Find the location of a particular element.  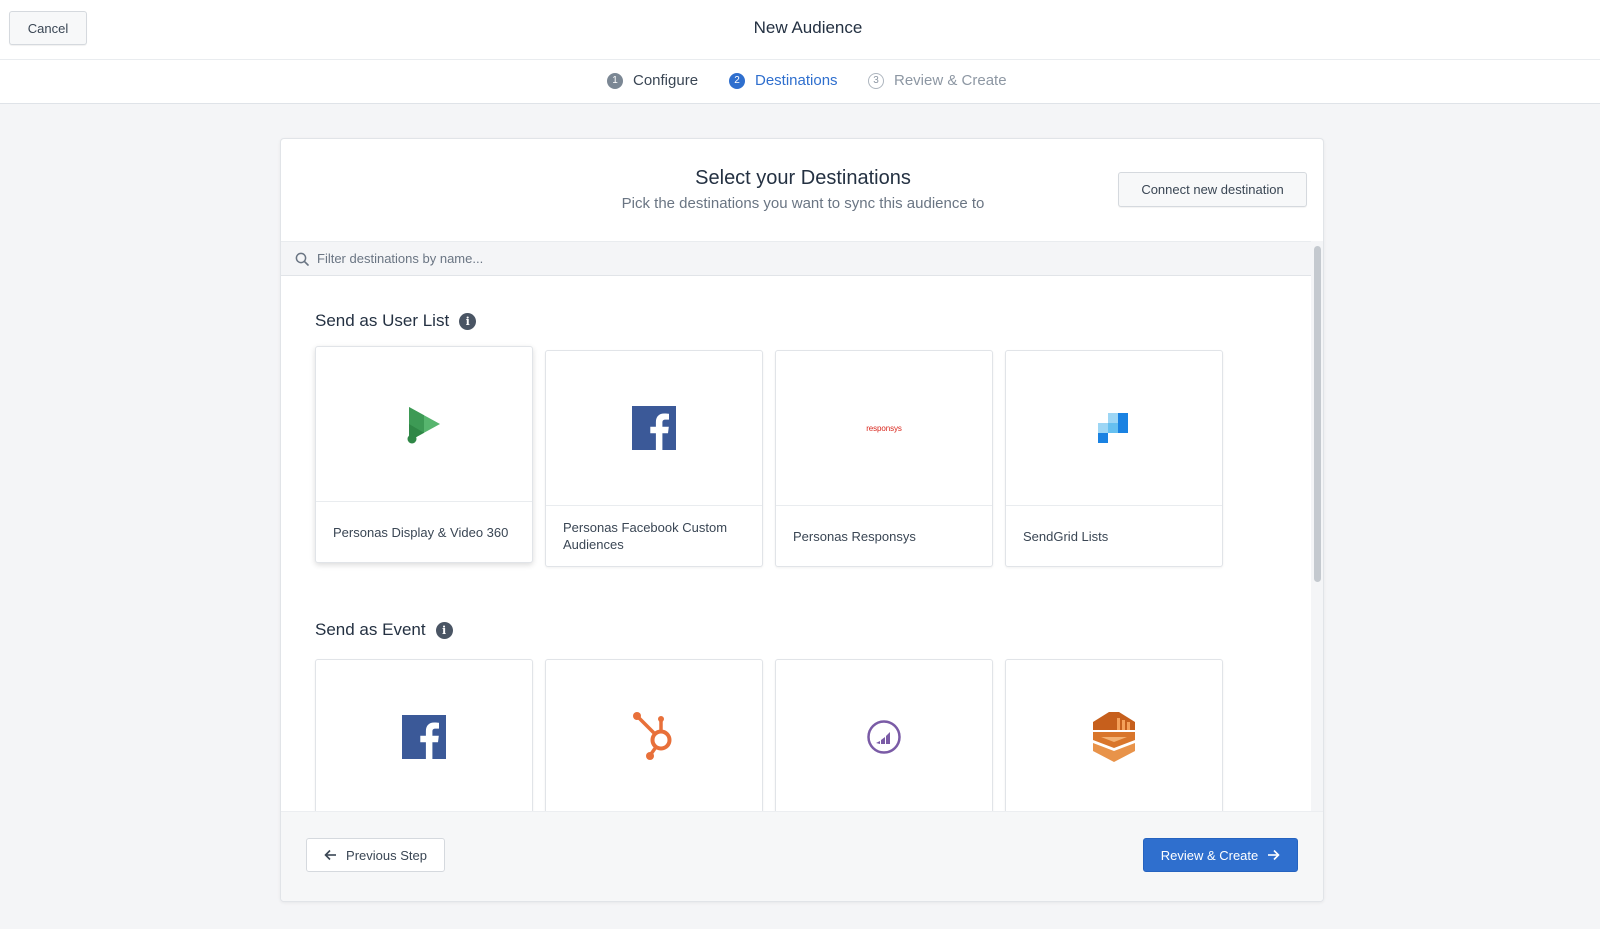

arrow-left-icon is located at coordinates (330, 855).